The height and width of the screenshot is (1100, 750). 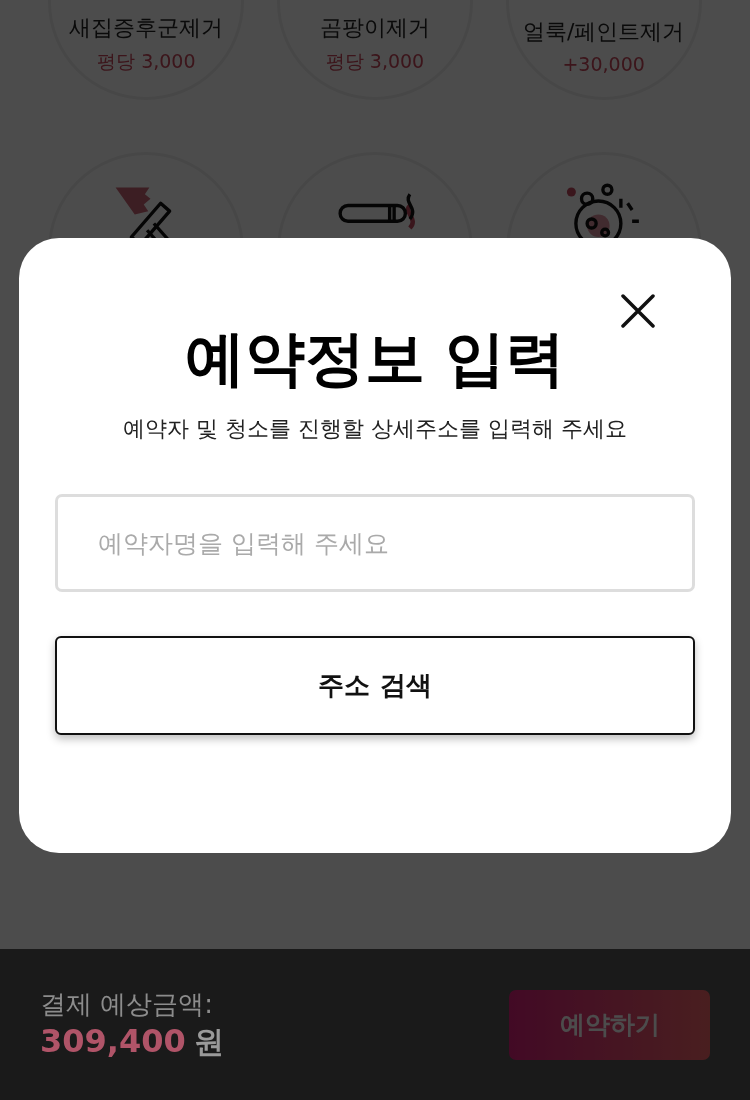 What do you see at coordinates (375, 685) in the screenshot?
I see `address-search-button: 주소 검색` at bounding box center [375, 685].